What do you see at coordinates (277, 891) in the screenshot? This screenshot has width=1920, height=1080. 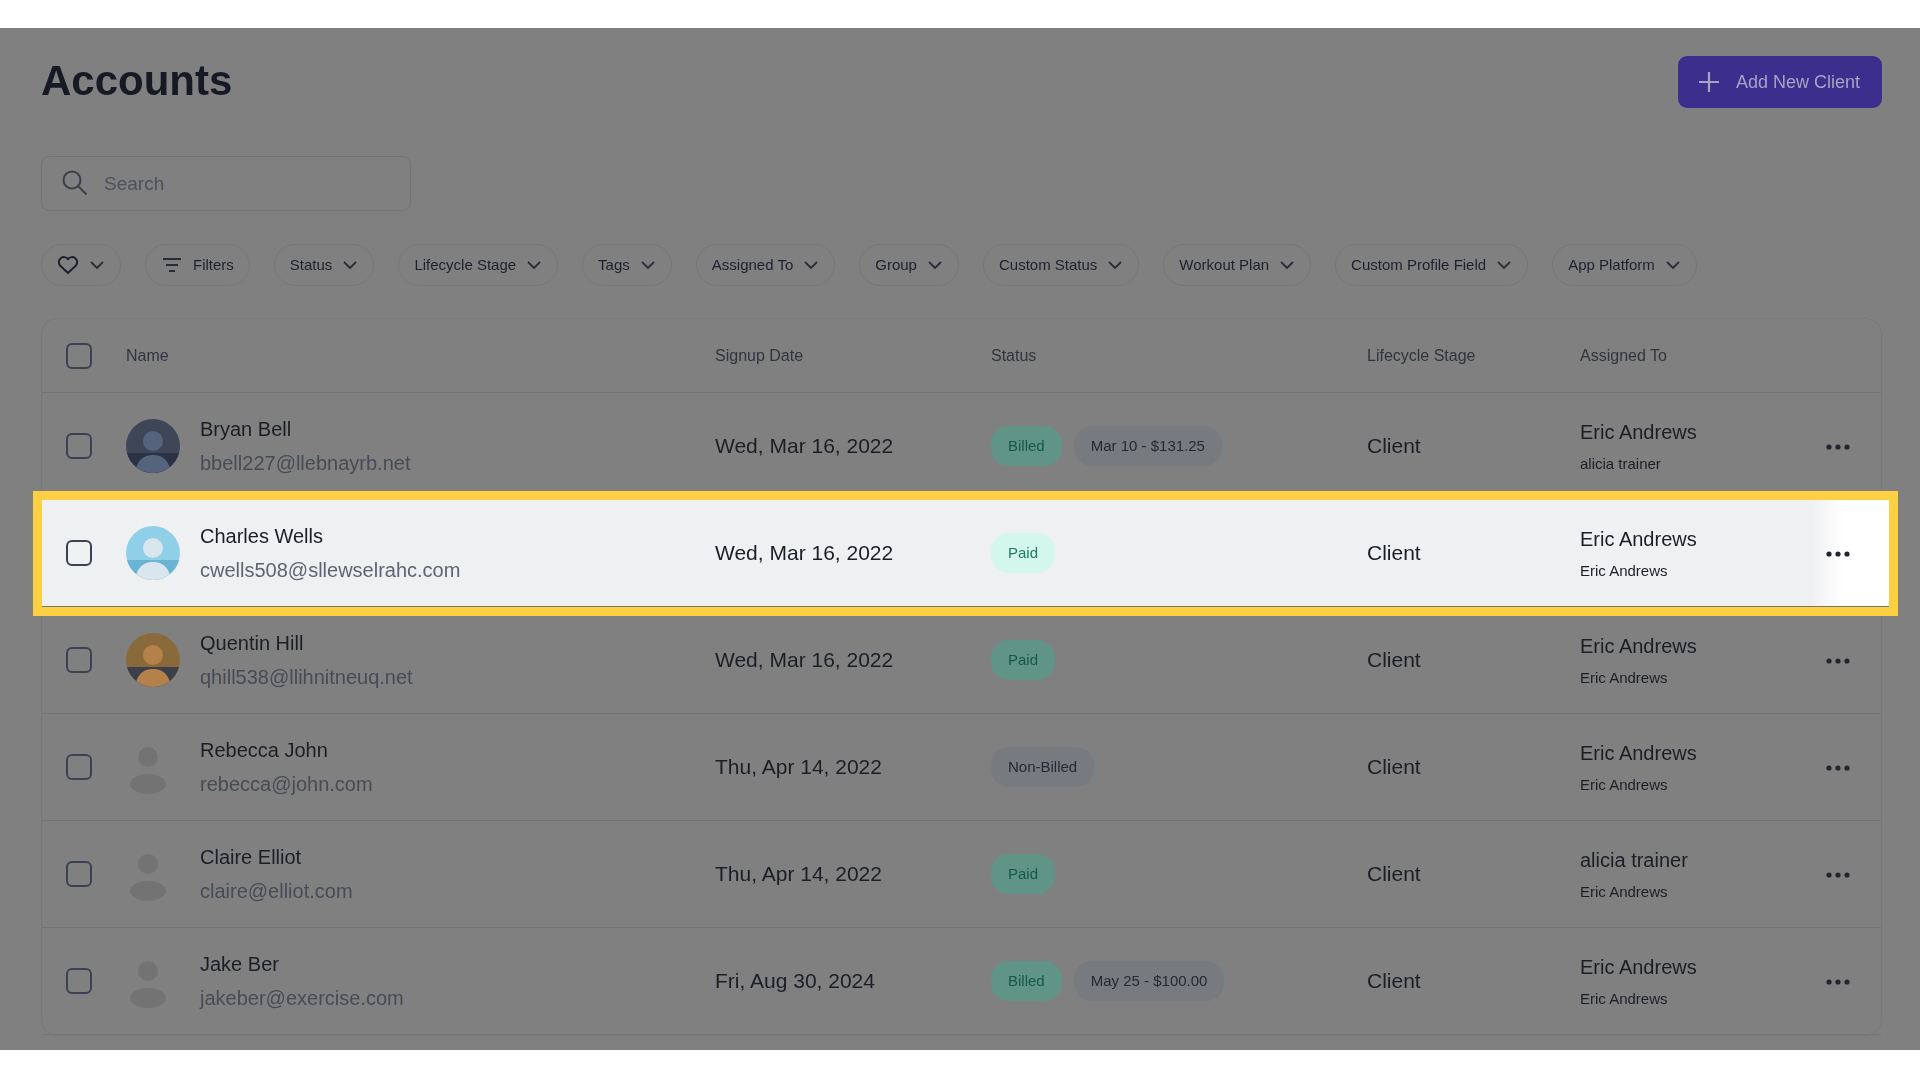 I see `client-email: claire@elliot.com` at bounding box center [277, 891].